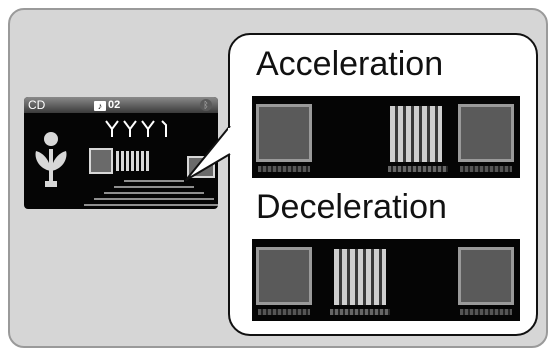 This screenshot has width=560, height=354. Describe the element at coordinates (100, 106) in the screenshot. I see `music-note-icon: ♪` at that location.